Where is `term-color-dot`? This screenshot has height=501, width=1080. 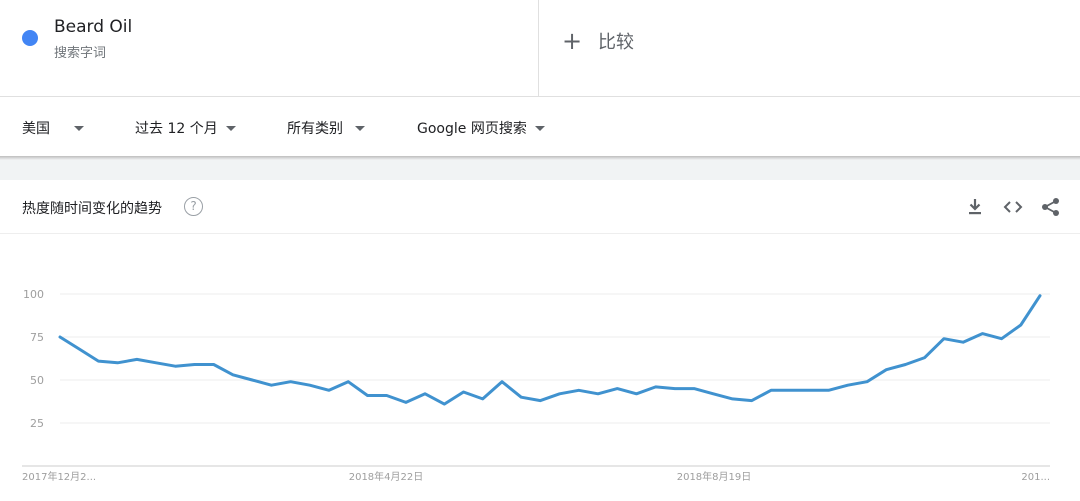
term-color-dot is located at coordinates (30, 38).